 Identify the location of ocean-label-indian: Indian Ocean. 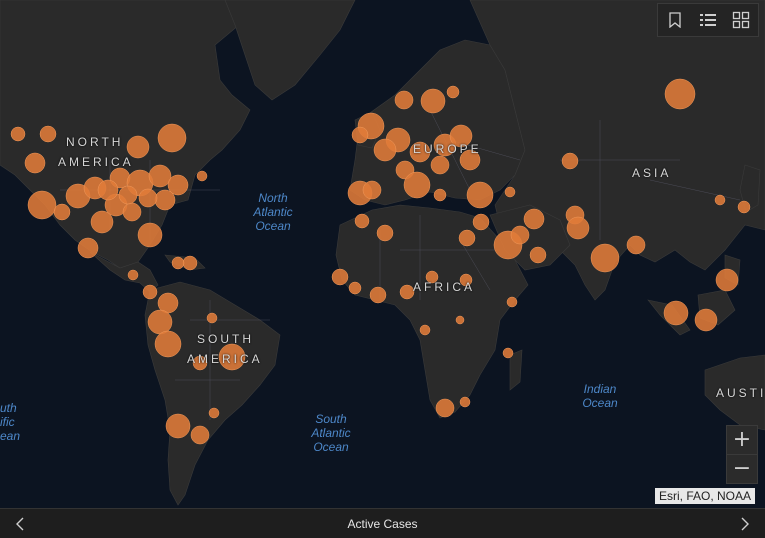
(600, 396).